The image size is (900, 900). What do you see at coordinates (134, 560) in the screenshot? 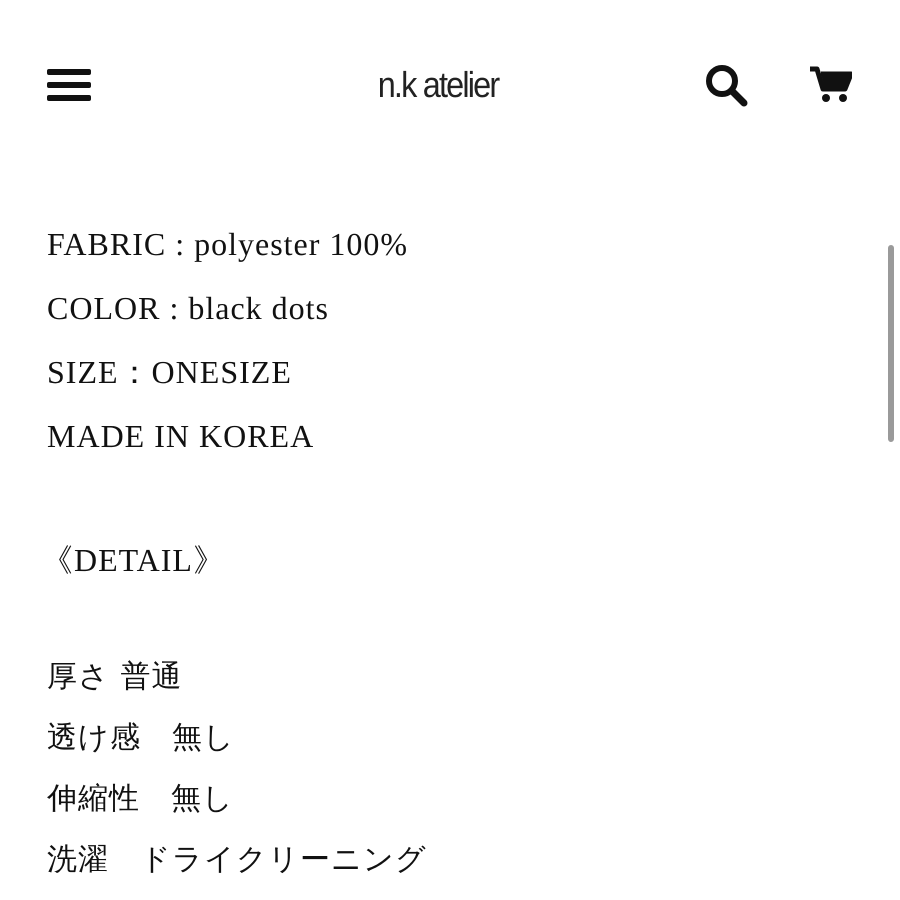
I see `section-heading: 《DETAIL》` at bounding box center [134, 560].